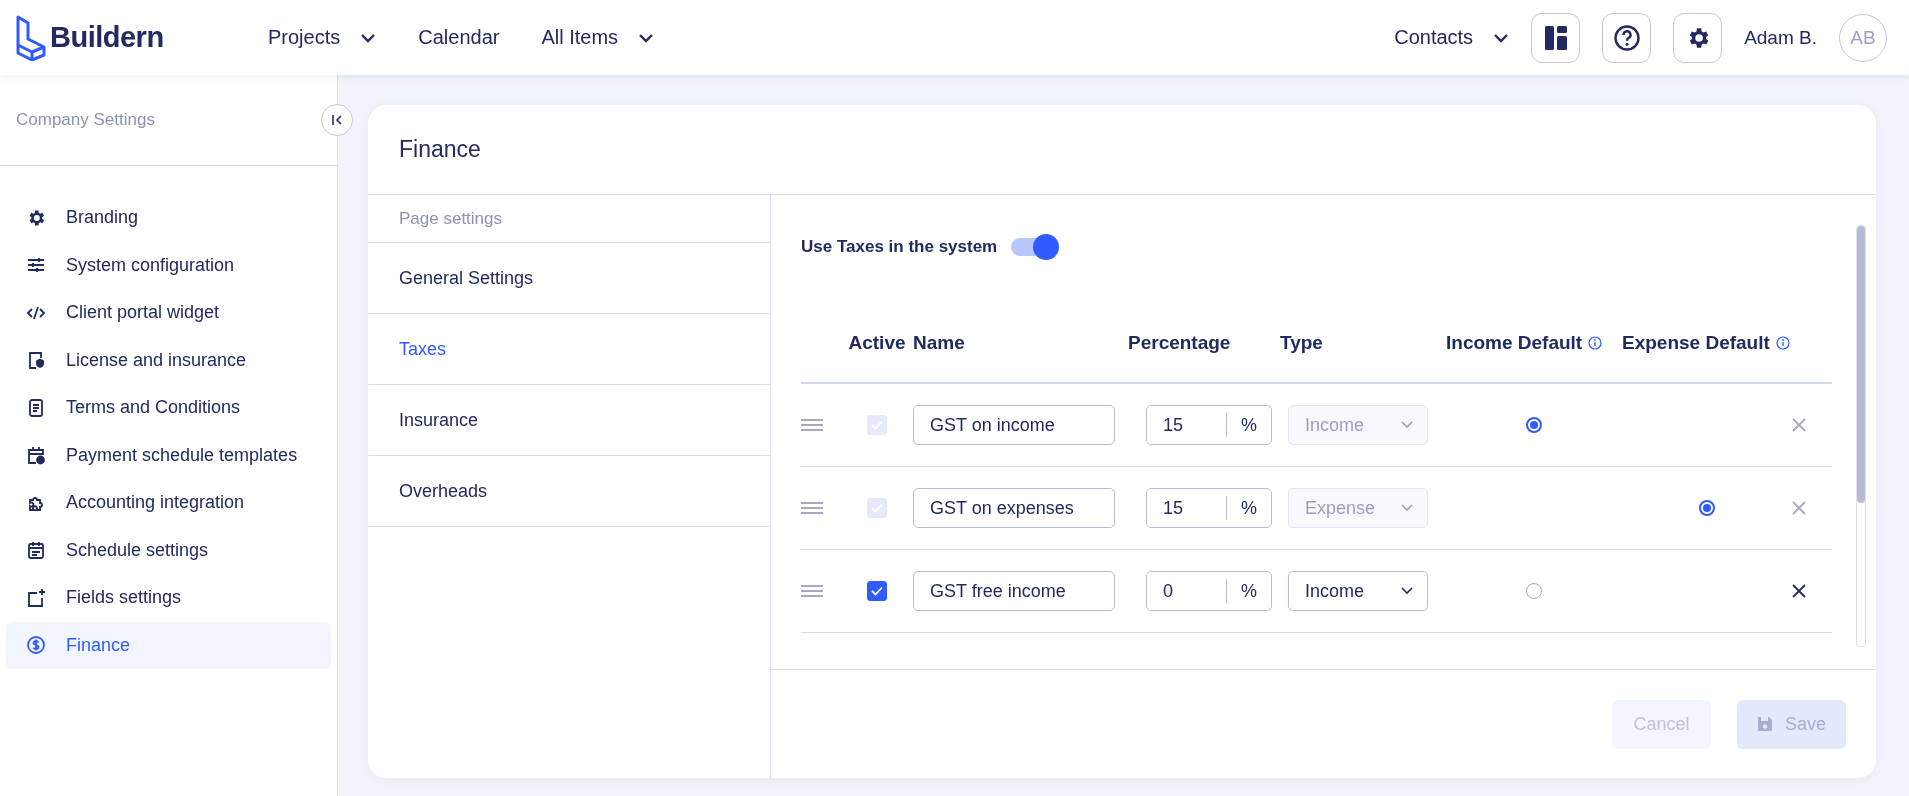 The height and width of the screenshot is (796, 1909). Describe the element at coordinates (877, 343) in the screenshot. I see `column-header: Active` at that location.